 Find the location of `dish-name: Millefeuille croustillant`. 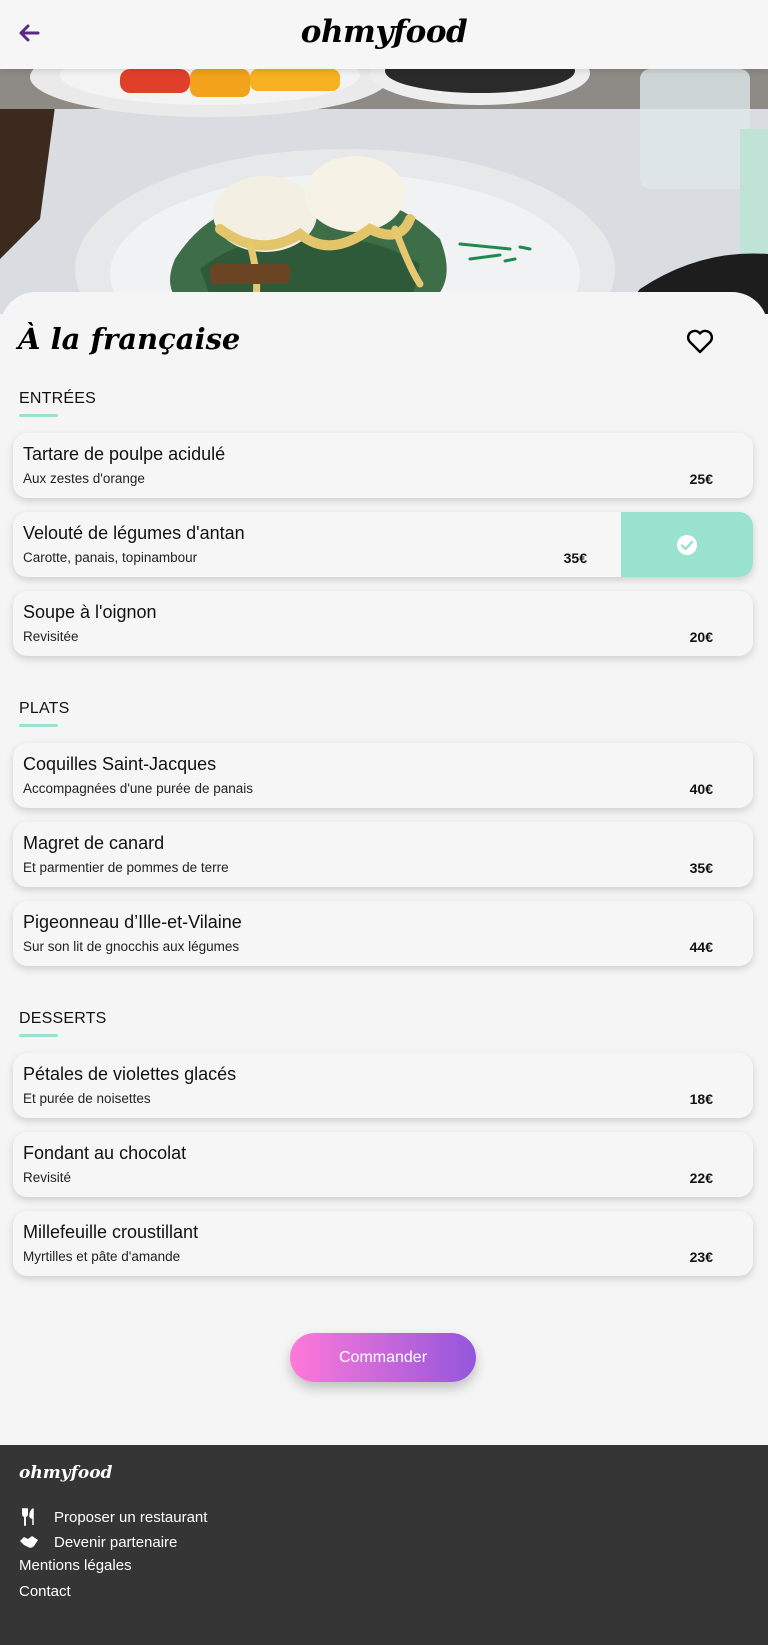

dish-name: Millefeuille croustillant is located at coordinates (111, 1232).